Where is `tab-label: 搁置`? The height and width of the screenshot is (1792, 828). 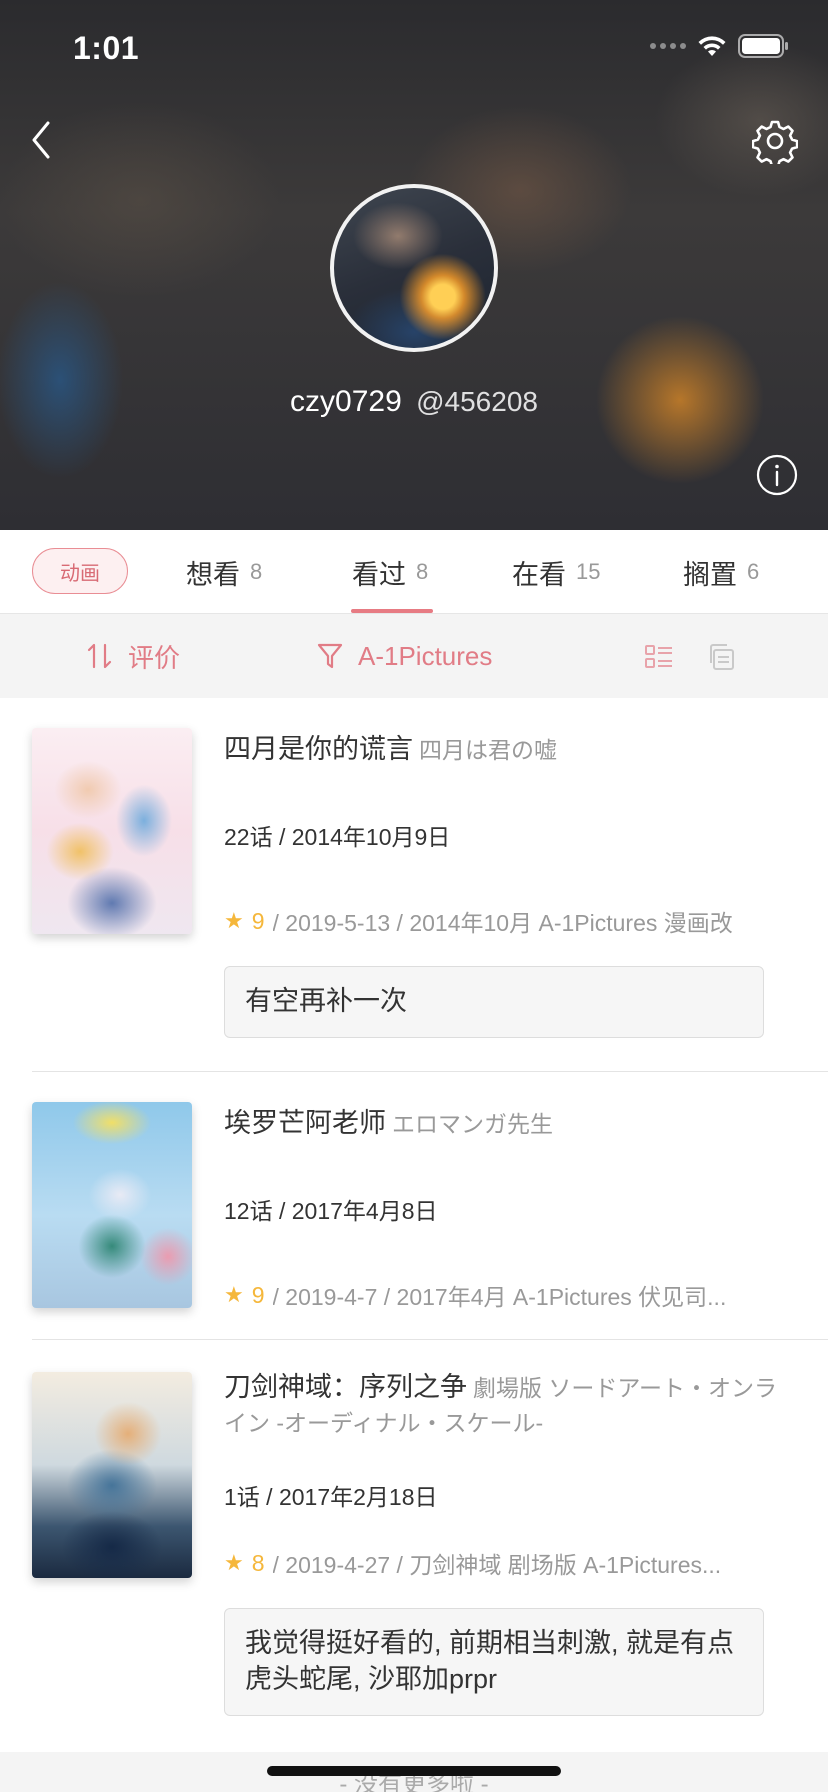
tab-label: 搁置 is located at coordinates (710, 574).